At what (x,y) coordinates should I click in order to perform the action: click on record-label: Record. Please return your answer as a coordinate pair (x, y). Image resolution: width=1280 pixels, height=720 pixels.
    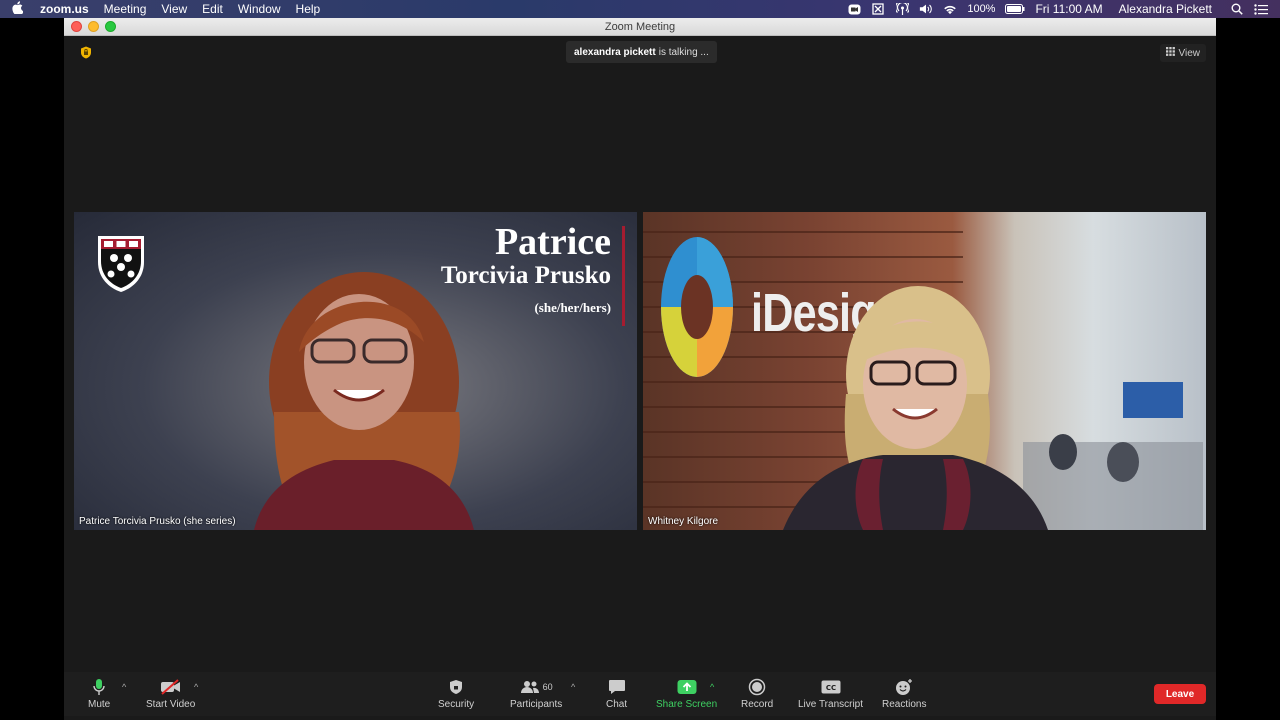
    Looking at the image, I should click on (757, 704).